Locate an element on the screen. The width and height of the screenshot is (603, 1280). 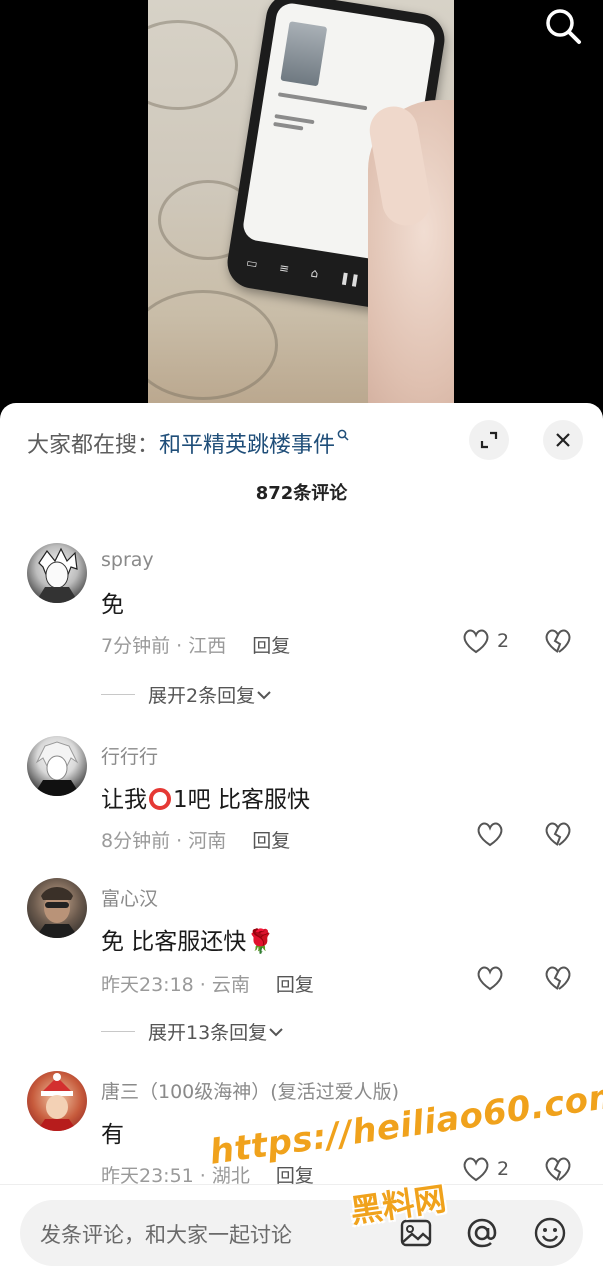
comment-time-location: 昨天23:18 · 云南 is located at coordinates (175, 985).